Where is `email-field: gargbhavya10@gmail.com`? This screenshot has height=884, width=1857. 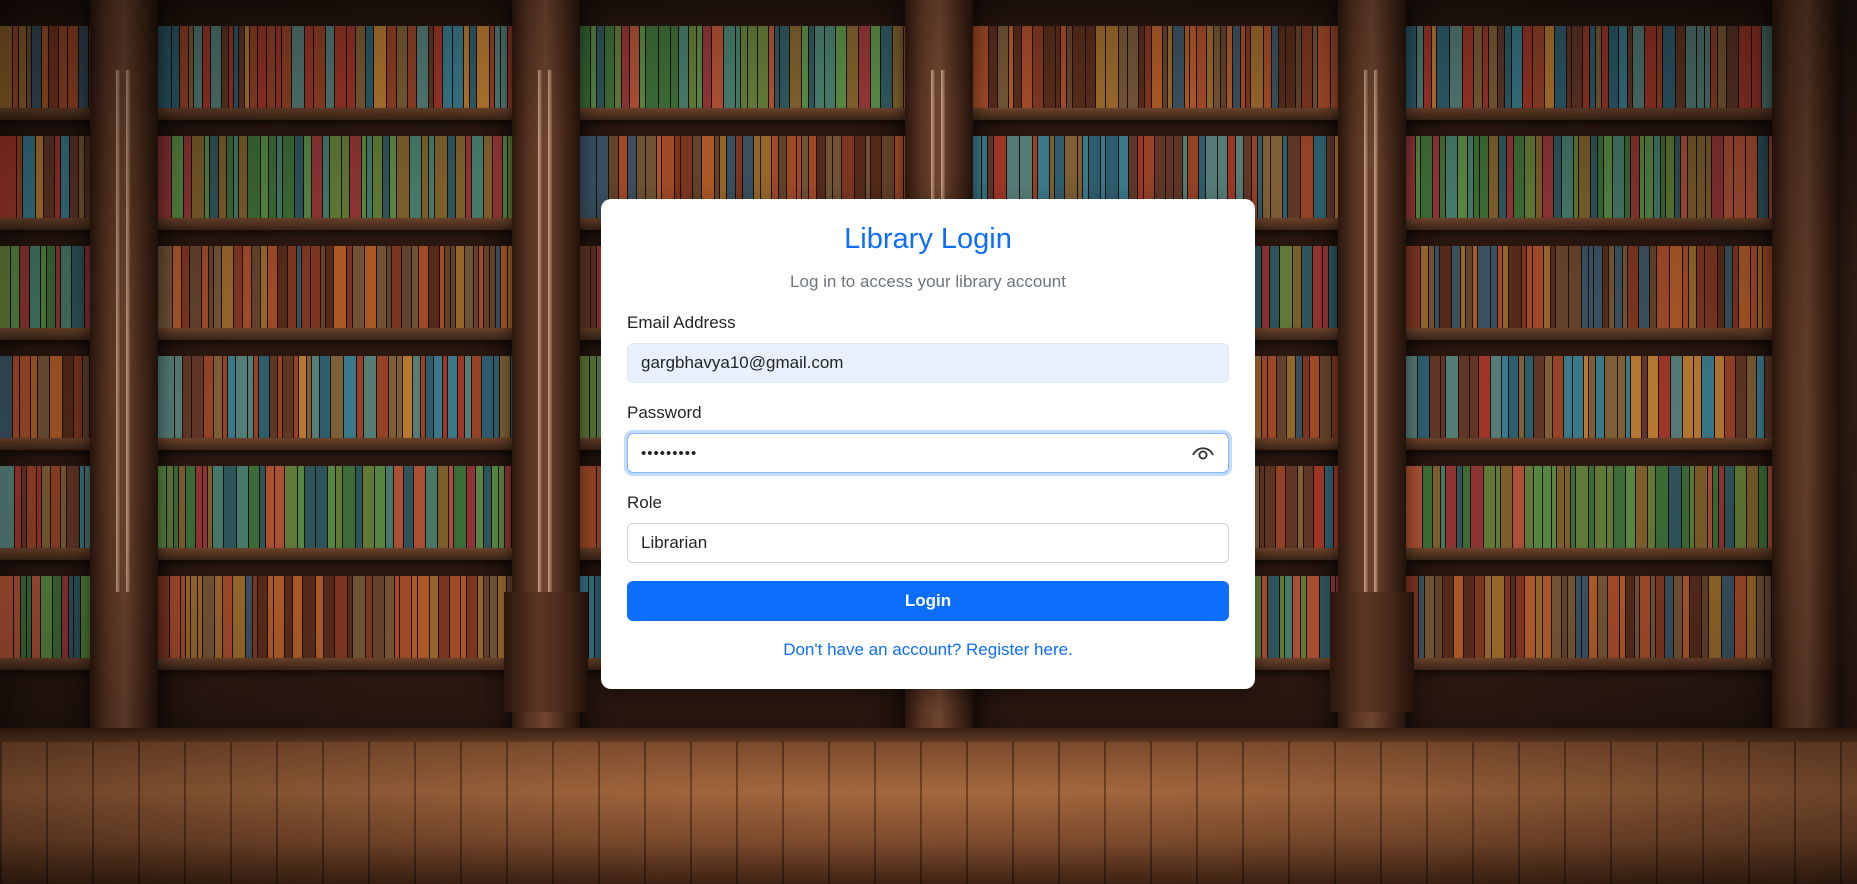
email-field: gargbhavya10@gmail.com is located at coordinates (928, 363).